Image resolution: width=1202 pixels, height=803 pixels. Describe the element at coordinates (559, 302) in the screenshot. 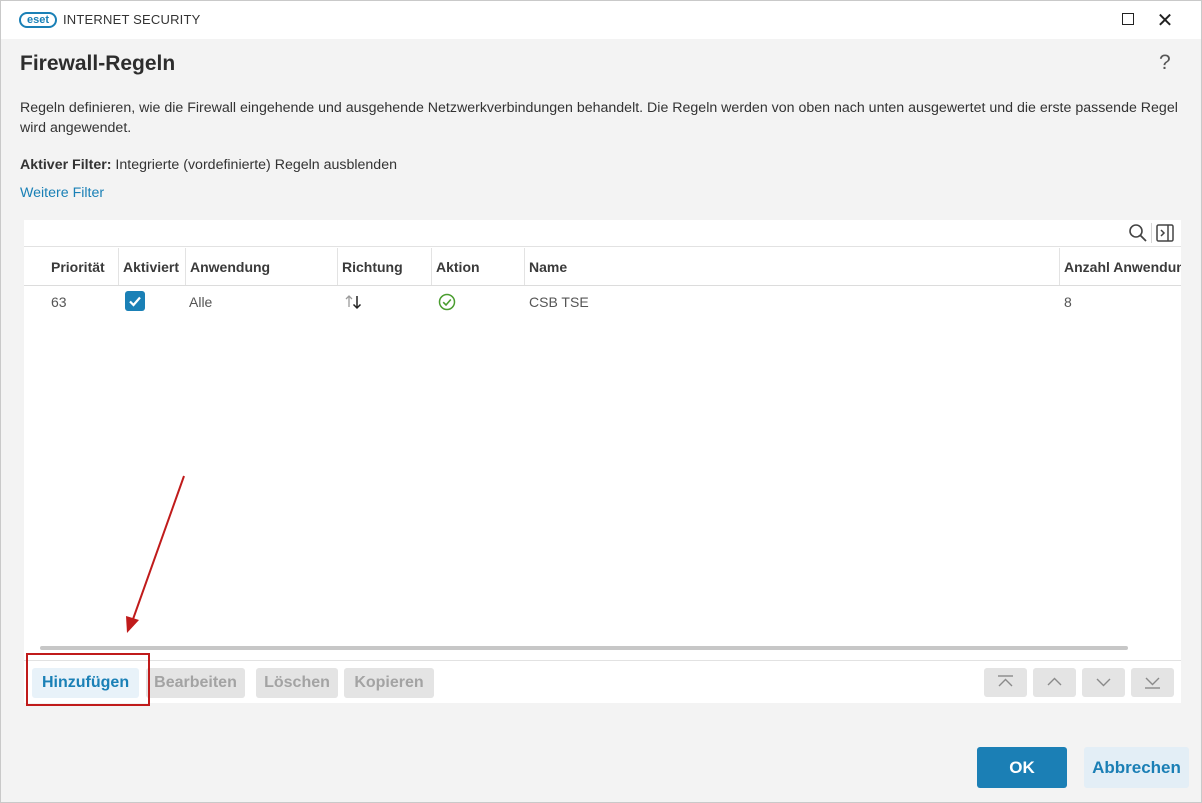

I see `cell-name: CSB TSE` at that location.